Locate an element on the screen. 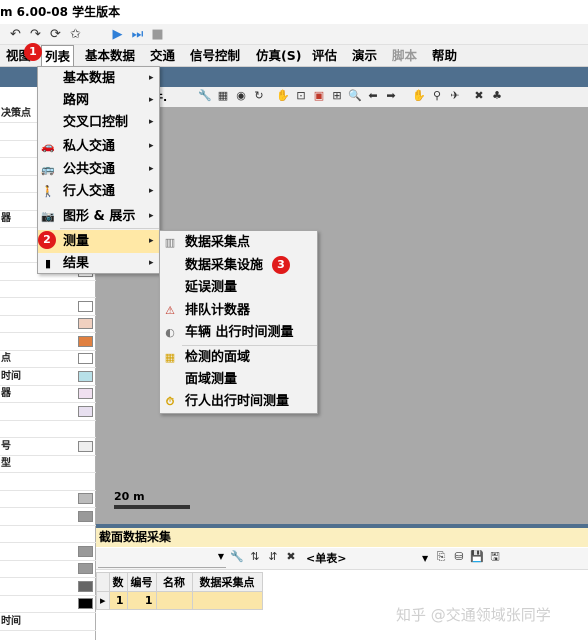 The height and width of the screenshot is (640, 588). relation-combo: <单表> is located at coordinates (364, 559).